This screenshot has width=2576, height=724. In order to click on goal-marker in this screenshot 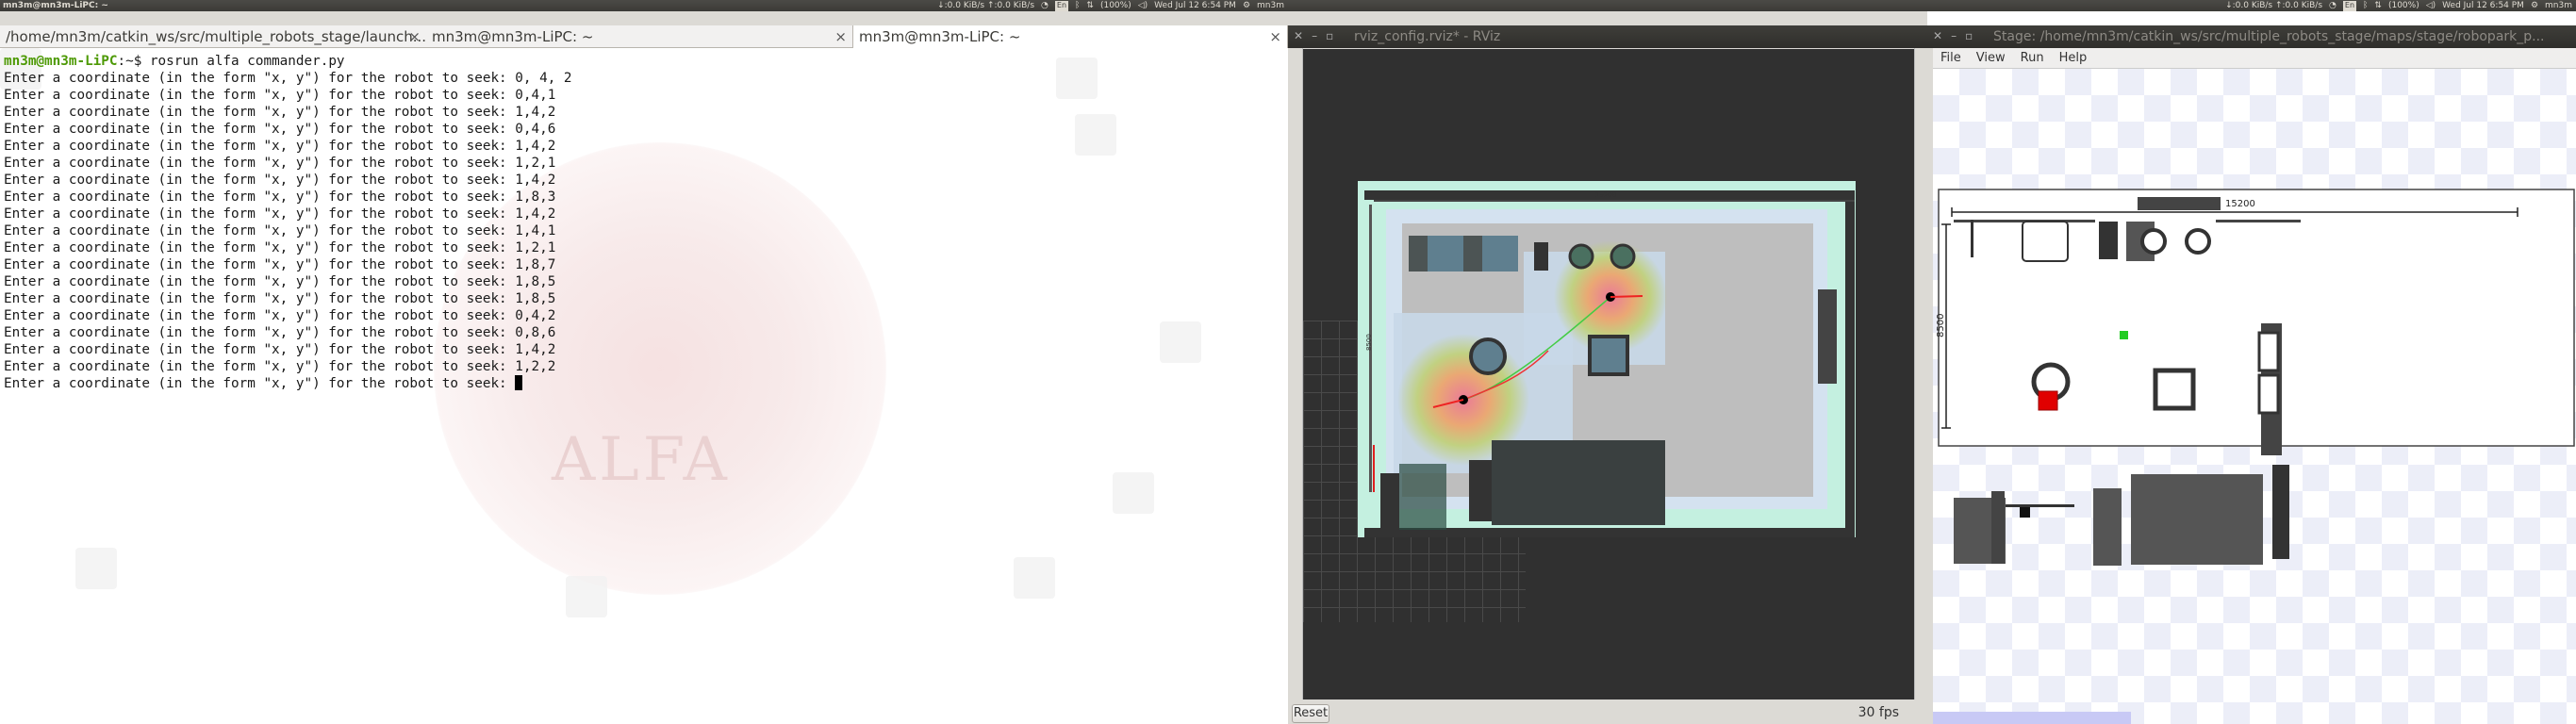, I will do `click(2124, 335)`.